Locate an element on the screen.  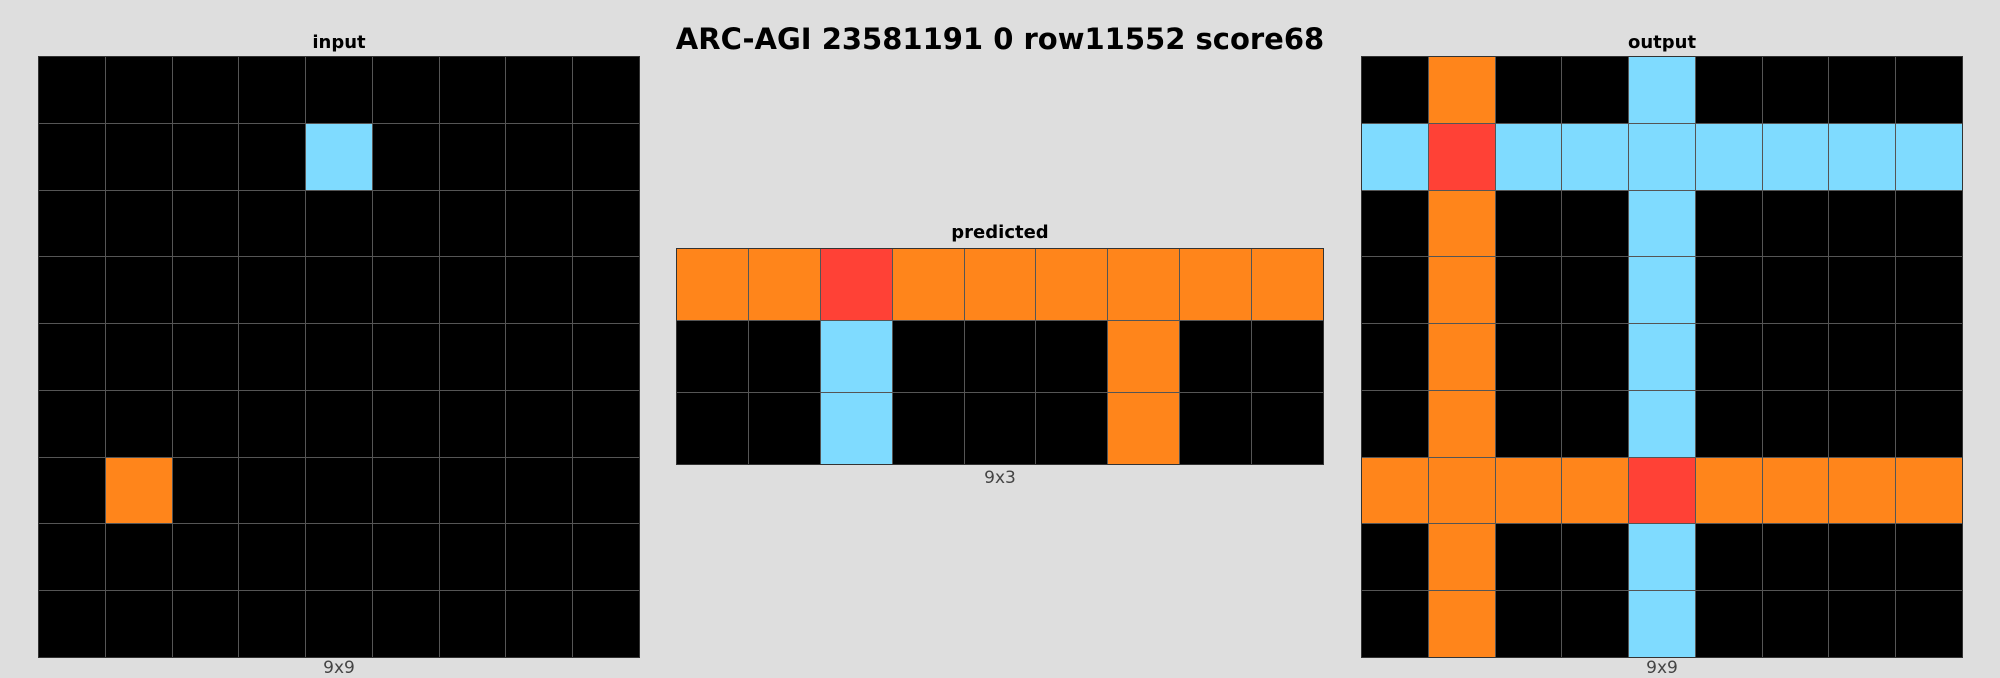
input-cell-r5-c1 is located at coordinates (138, 423).